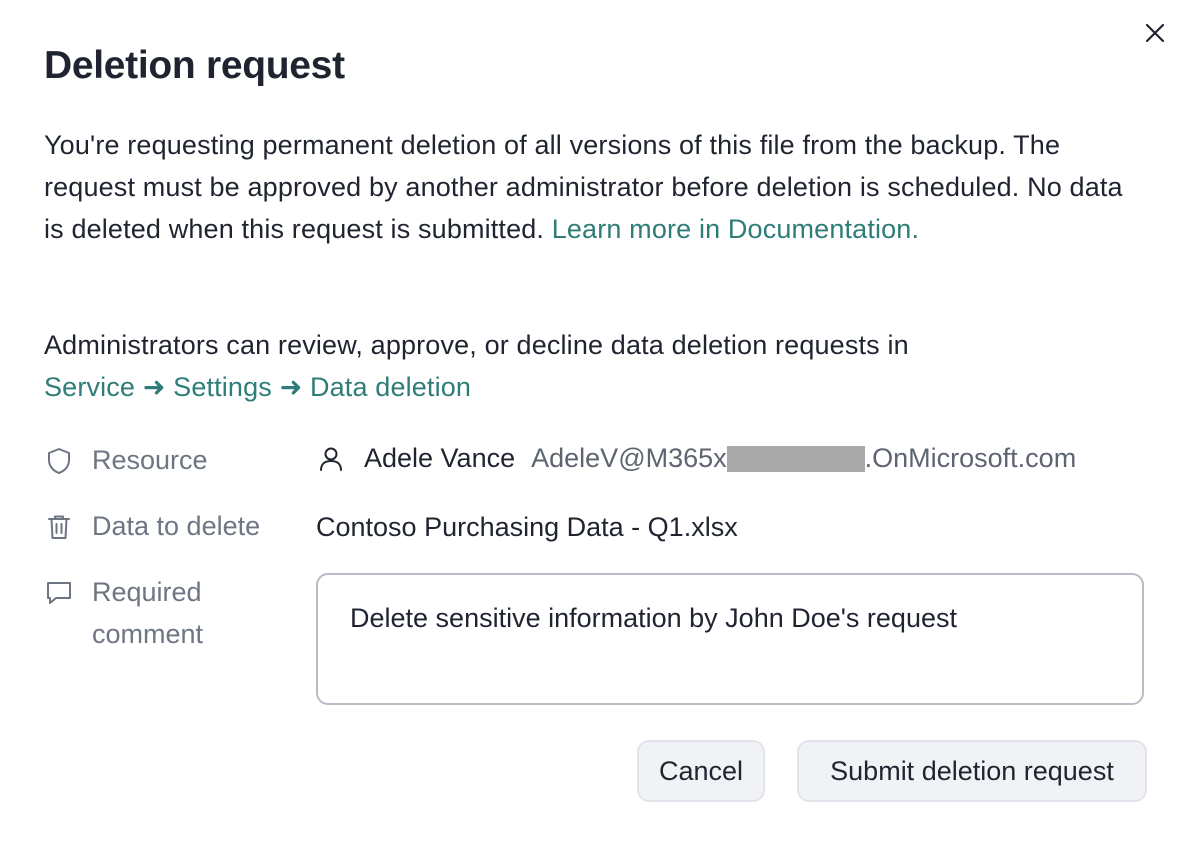 This screenshot has height=848, width=1190. What do you see at coordinates (150, 460) in the screenshot?
I see `resource-label: Resource` at bounding box center [150, 460].